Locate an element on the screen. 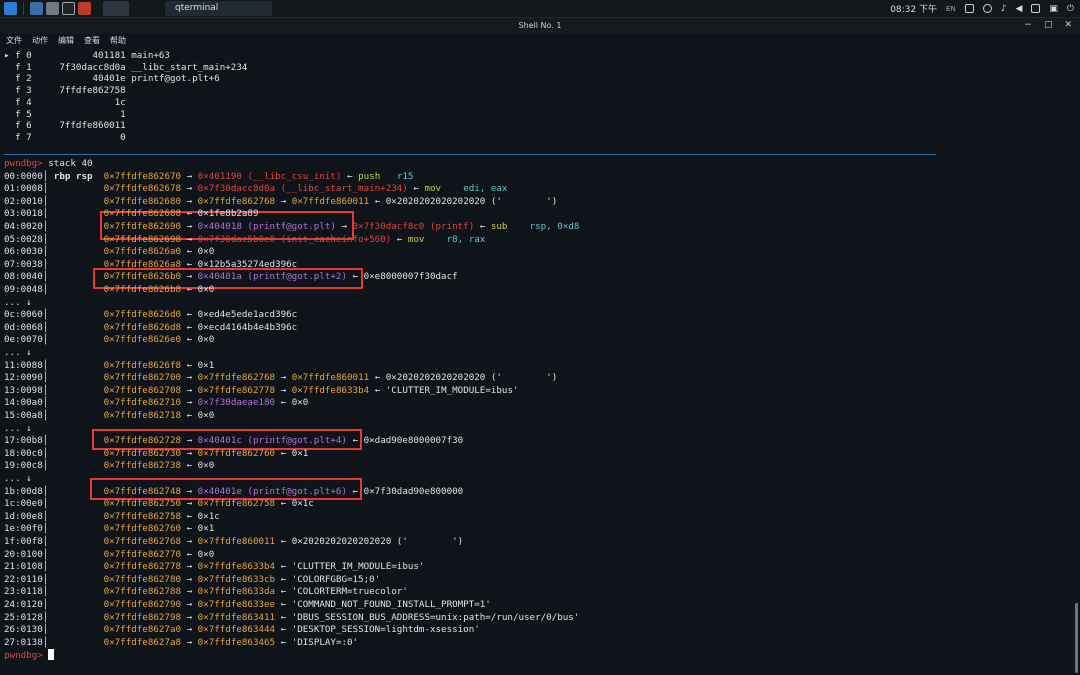 The height and width of the screenshot is (675, 1080). taskbar-task-qterminal: qterminal is located at coordinates (218, 8).